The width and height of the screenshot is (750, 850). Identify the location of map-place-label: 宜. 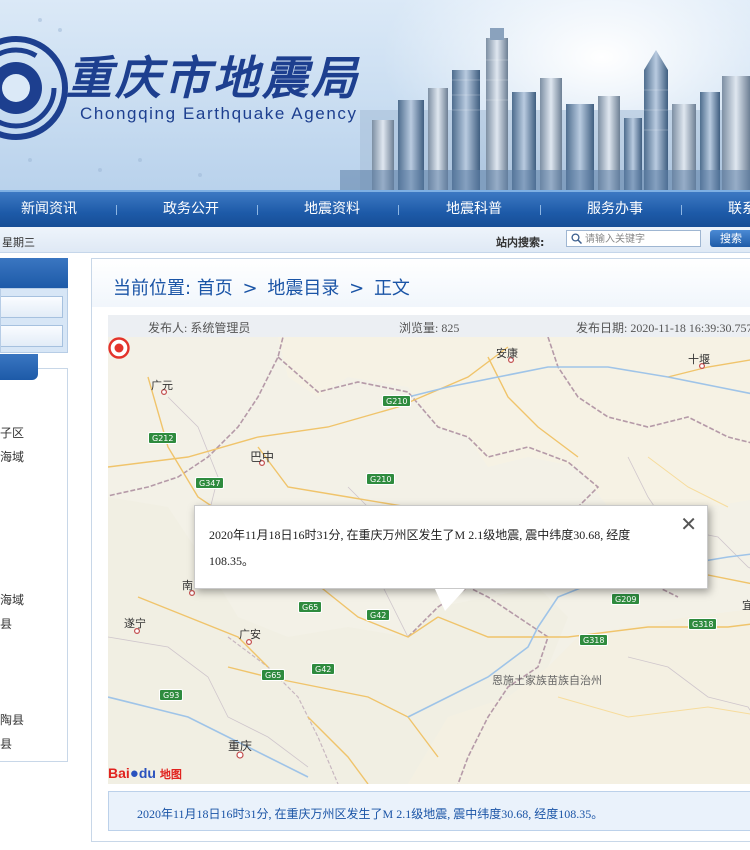
(746, 605).